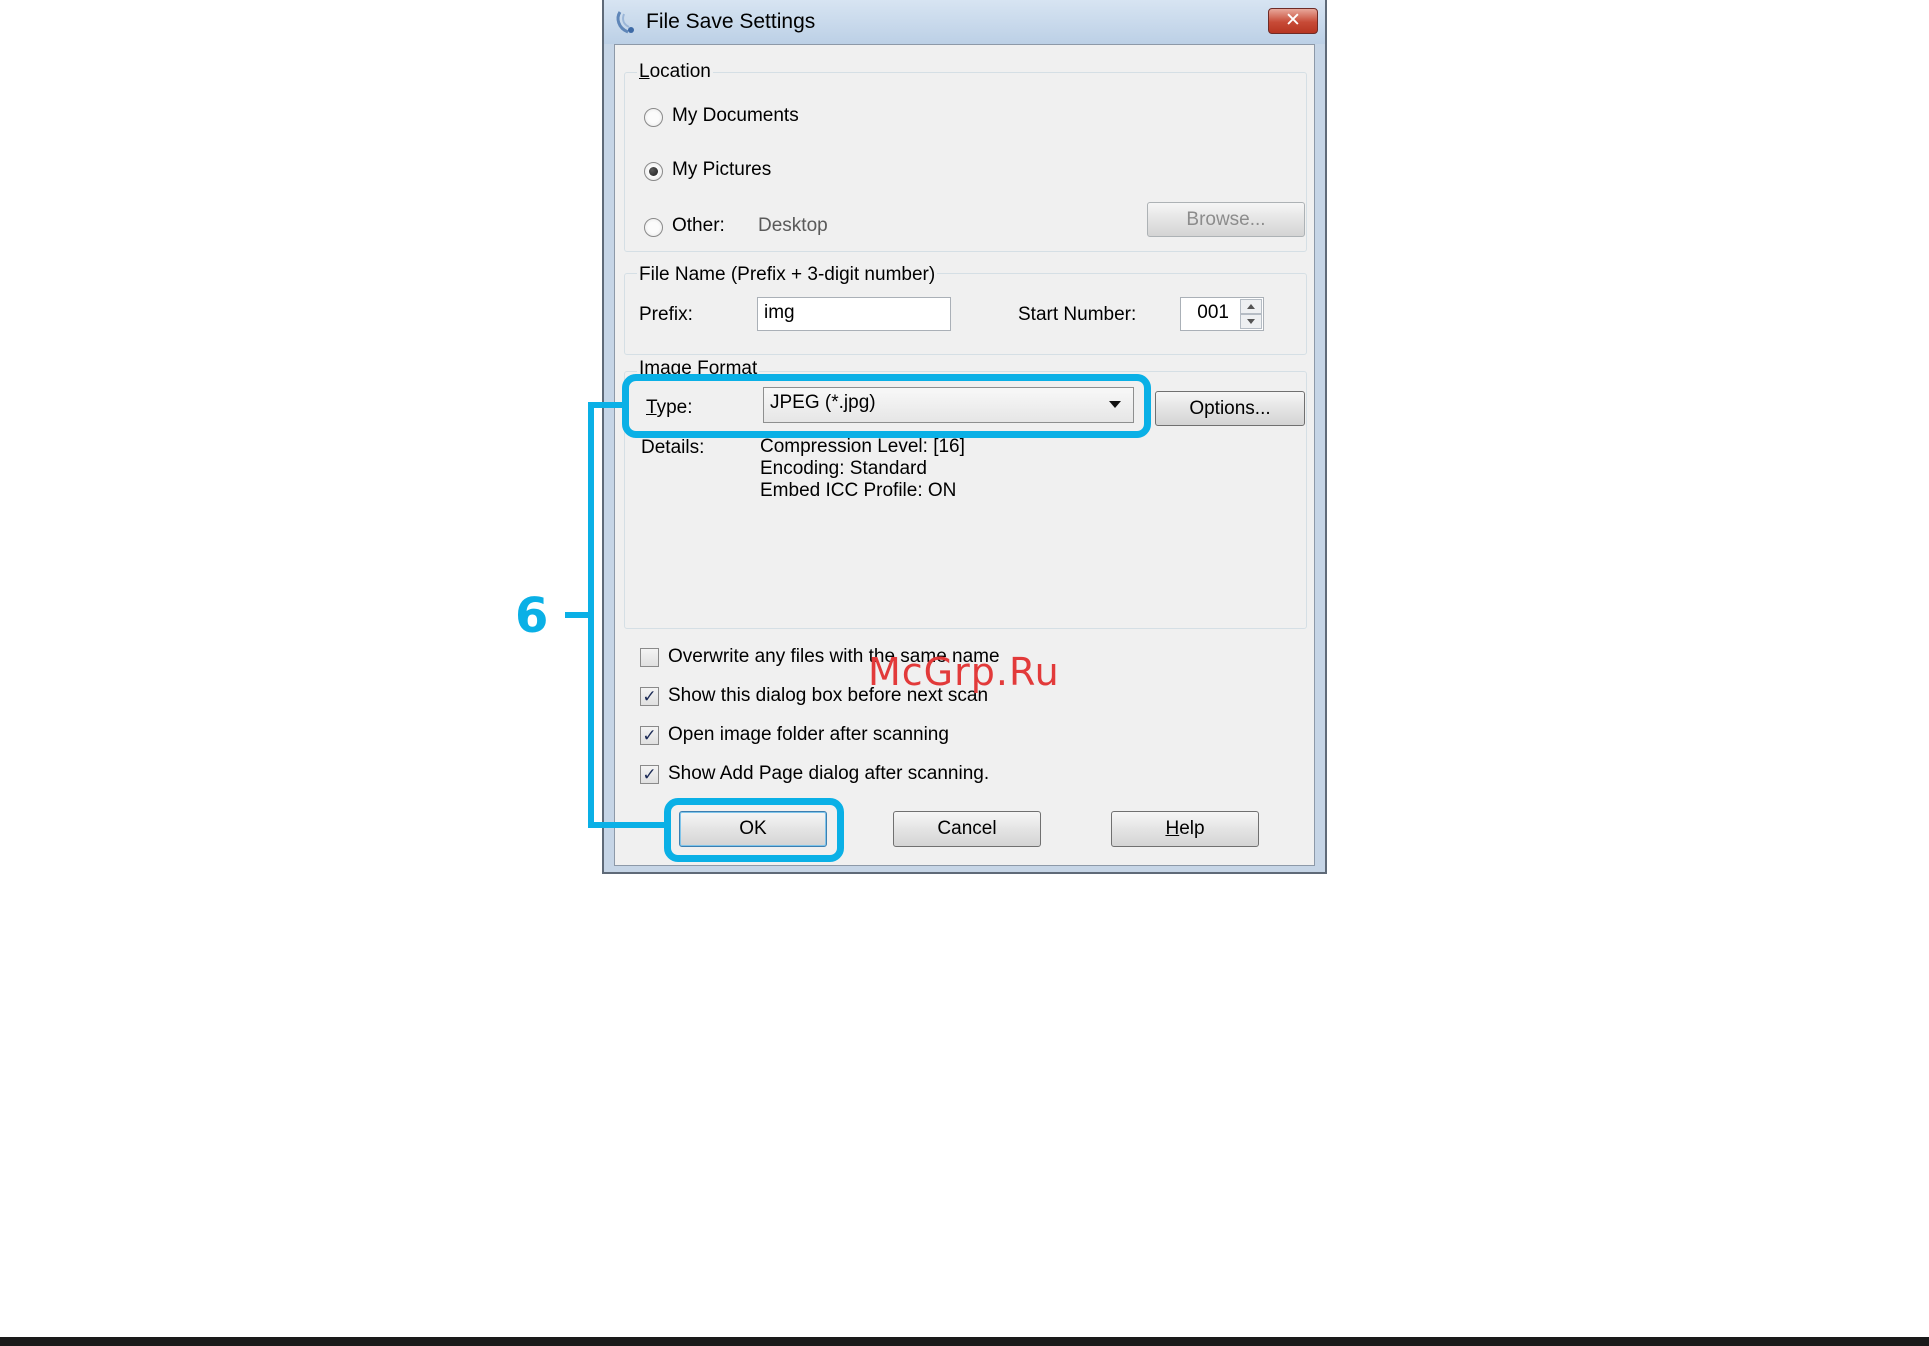 The width and height of the screenshot is (1929, 1346). Describe the element at coordinates (673, 447) in the screenshot. I see `details-label: Details:` at that location.